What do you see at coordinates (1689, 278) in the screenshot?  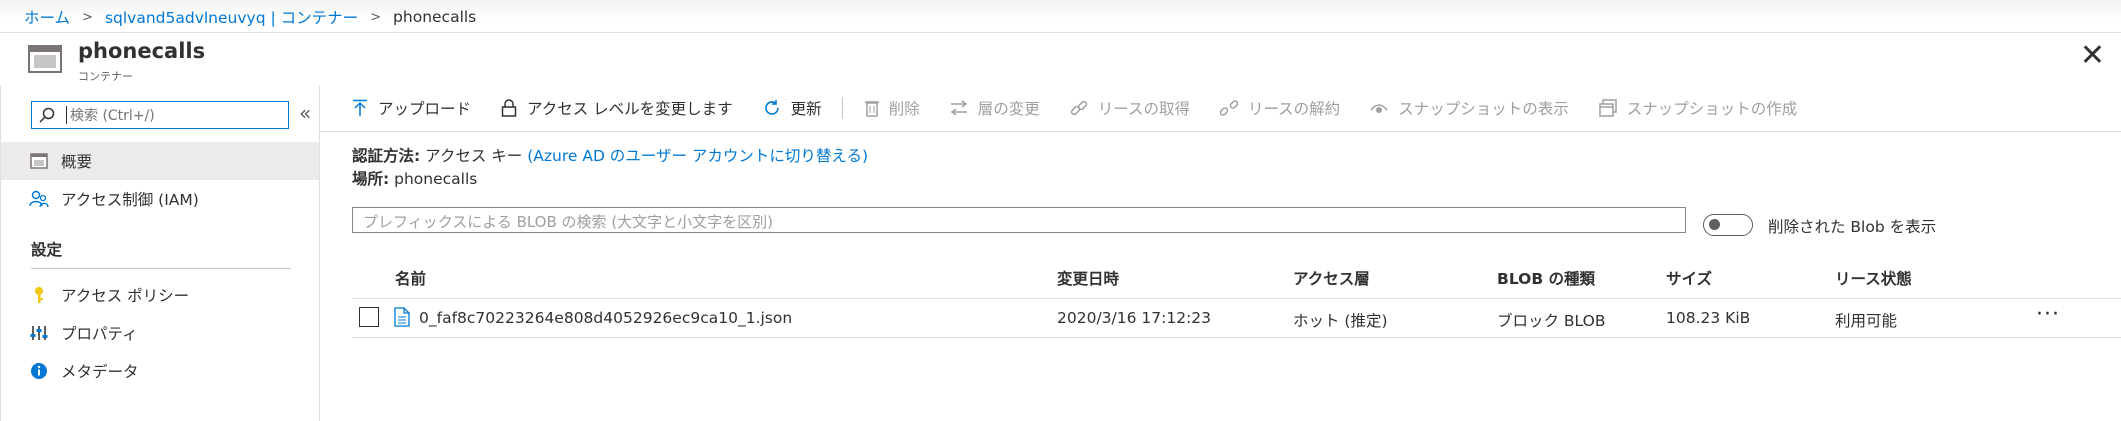 I see `column-header-size: サイズ` at bounding box center [1689, 278].